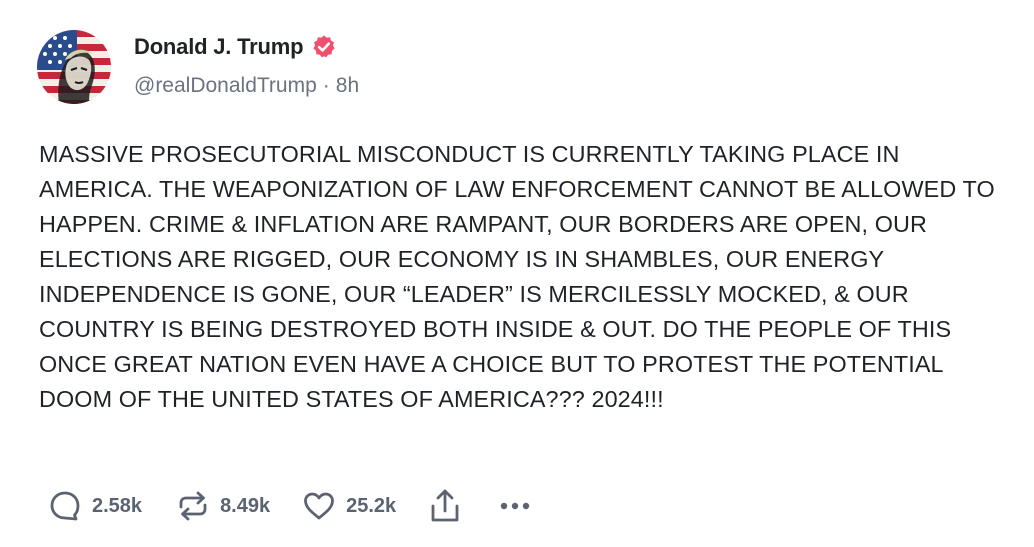 The image size is (1034, 547). Describe the element at coordinates (193, 506) in the screenshot. I see `retruth-arrows-icon` at that location.